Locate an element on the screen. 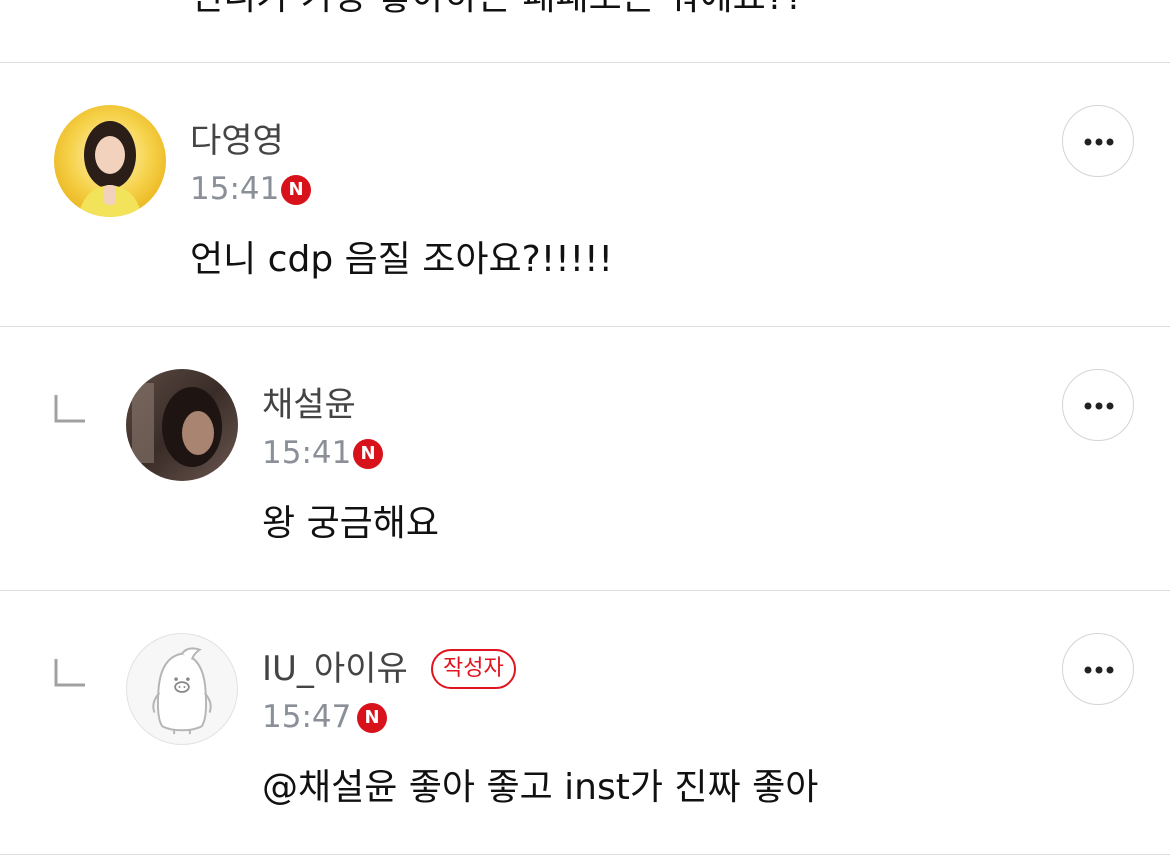 This screenshot has width=1170, height=866. penguin-icon is located at coordinates (182, 691).